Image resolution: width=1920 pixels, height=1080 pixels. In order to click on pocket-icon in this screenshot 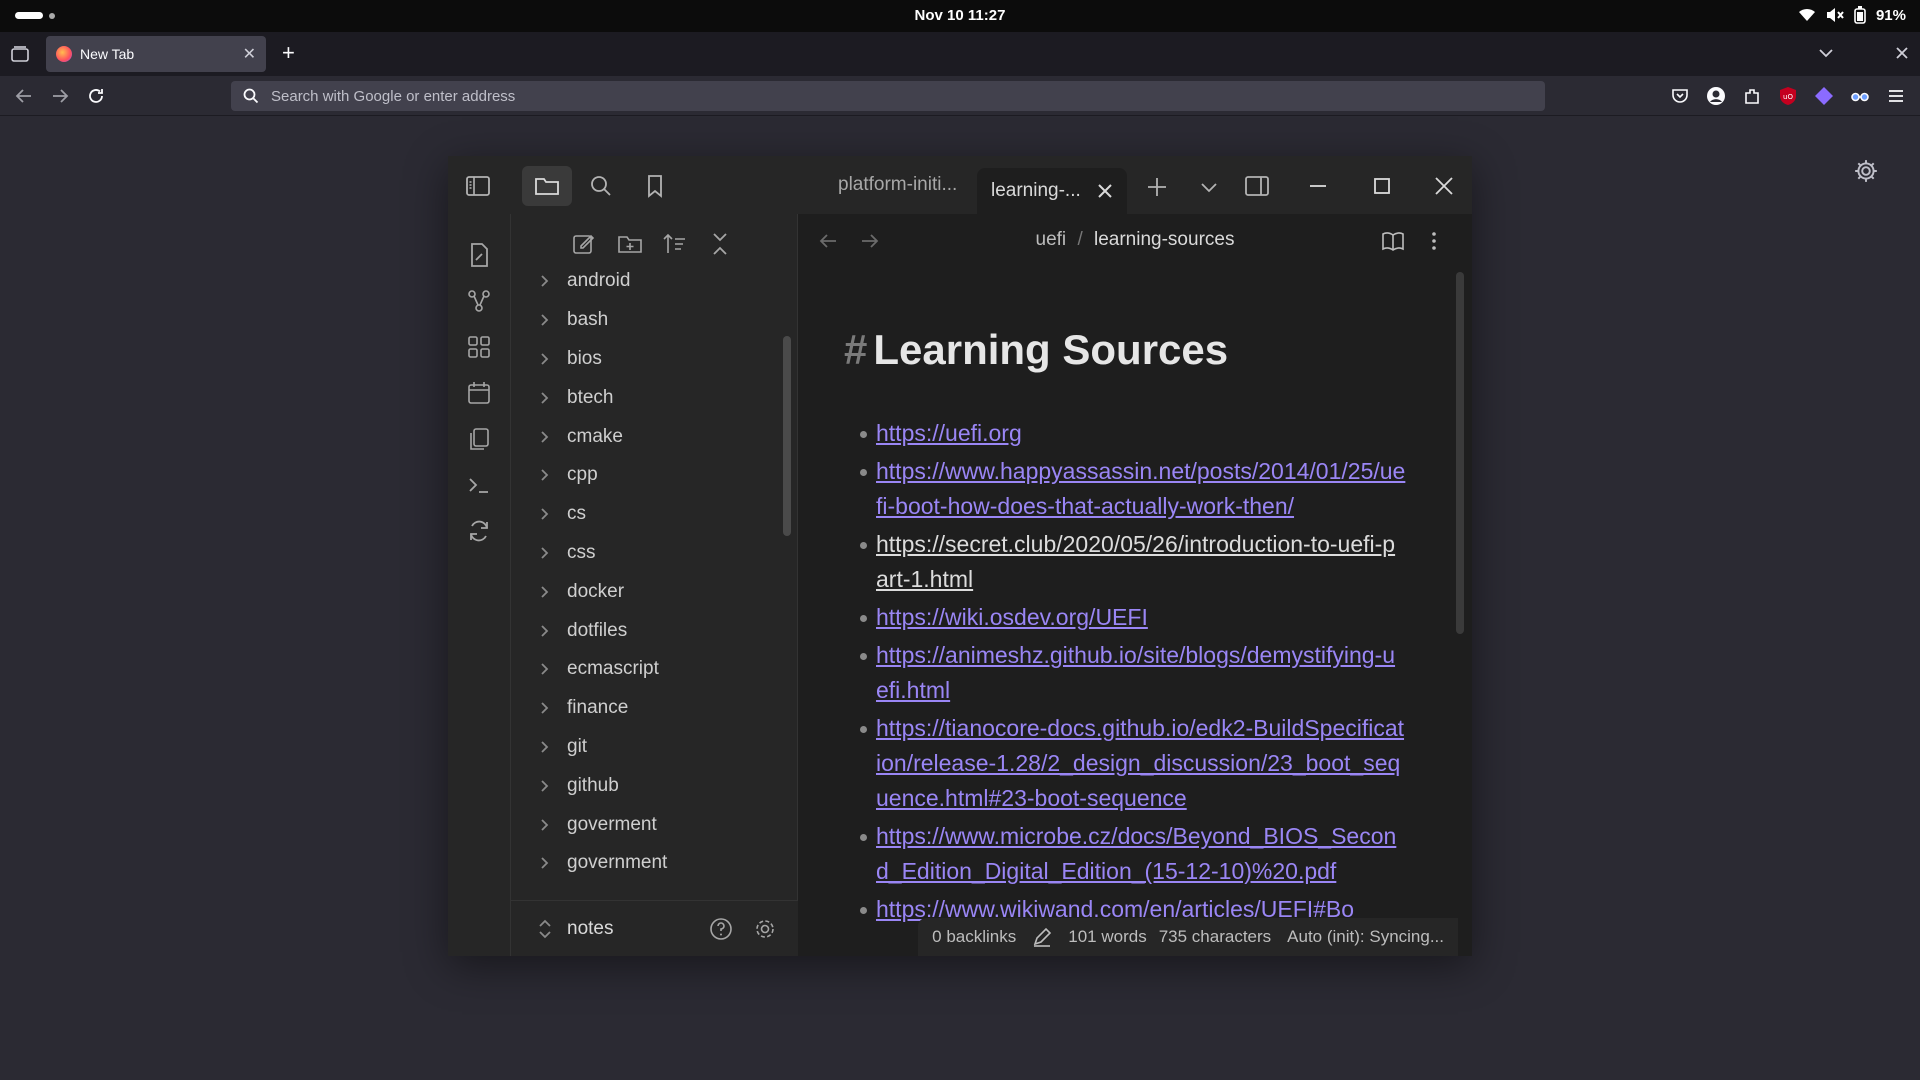, I will do `click(1680, 96)`.